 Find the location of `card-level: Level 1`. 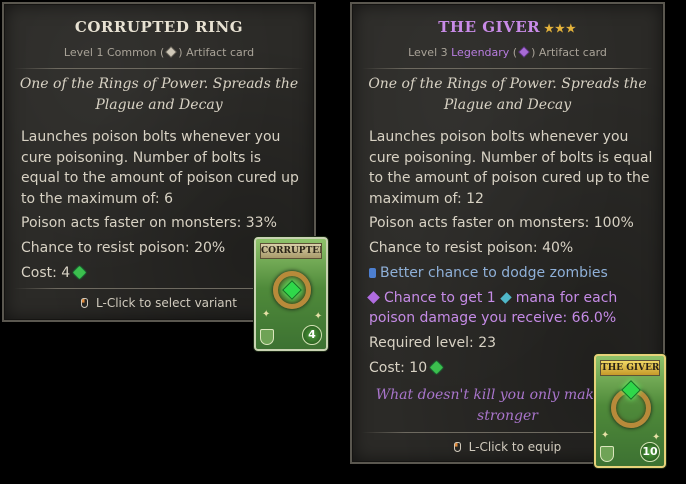

card-level: Level 1 is located at coordinates (83, 52).